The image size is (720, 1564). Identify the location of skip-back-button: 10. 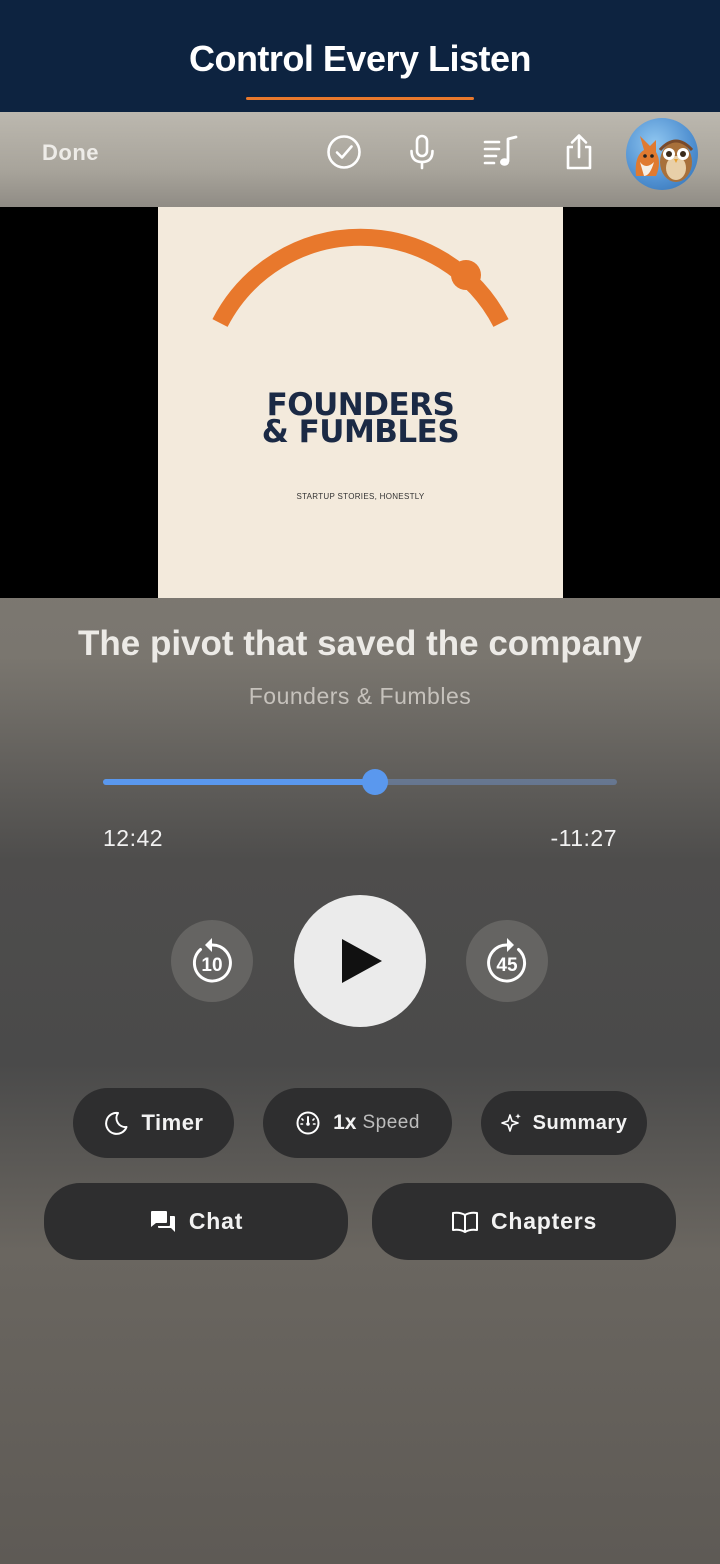
(212, 961).